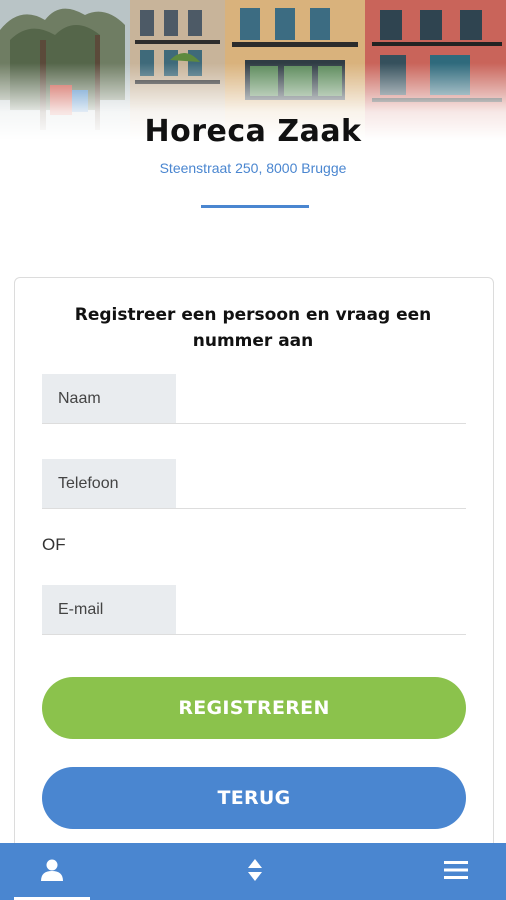 The width and height of the screenshot is (506, 900). What do you see at coordinates (253, 131) in the screenshot?
I see `business-name: Horeca Zaak` at bounding box center [253, 131].